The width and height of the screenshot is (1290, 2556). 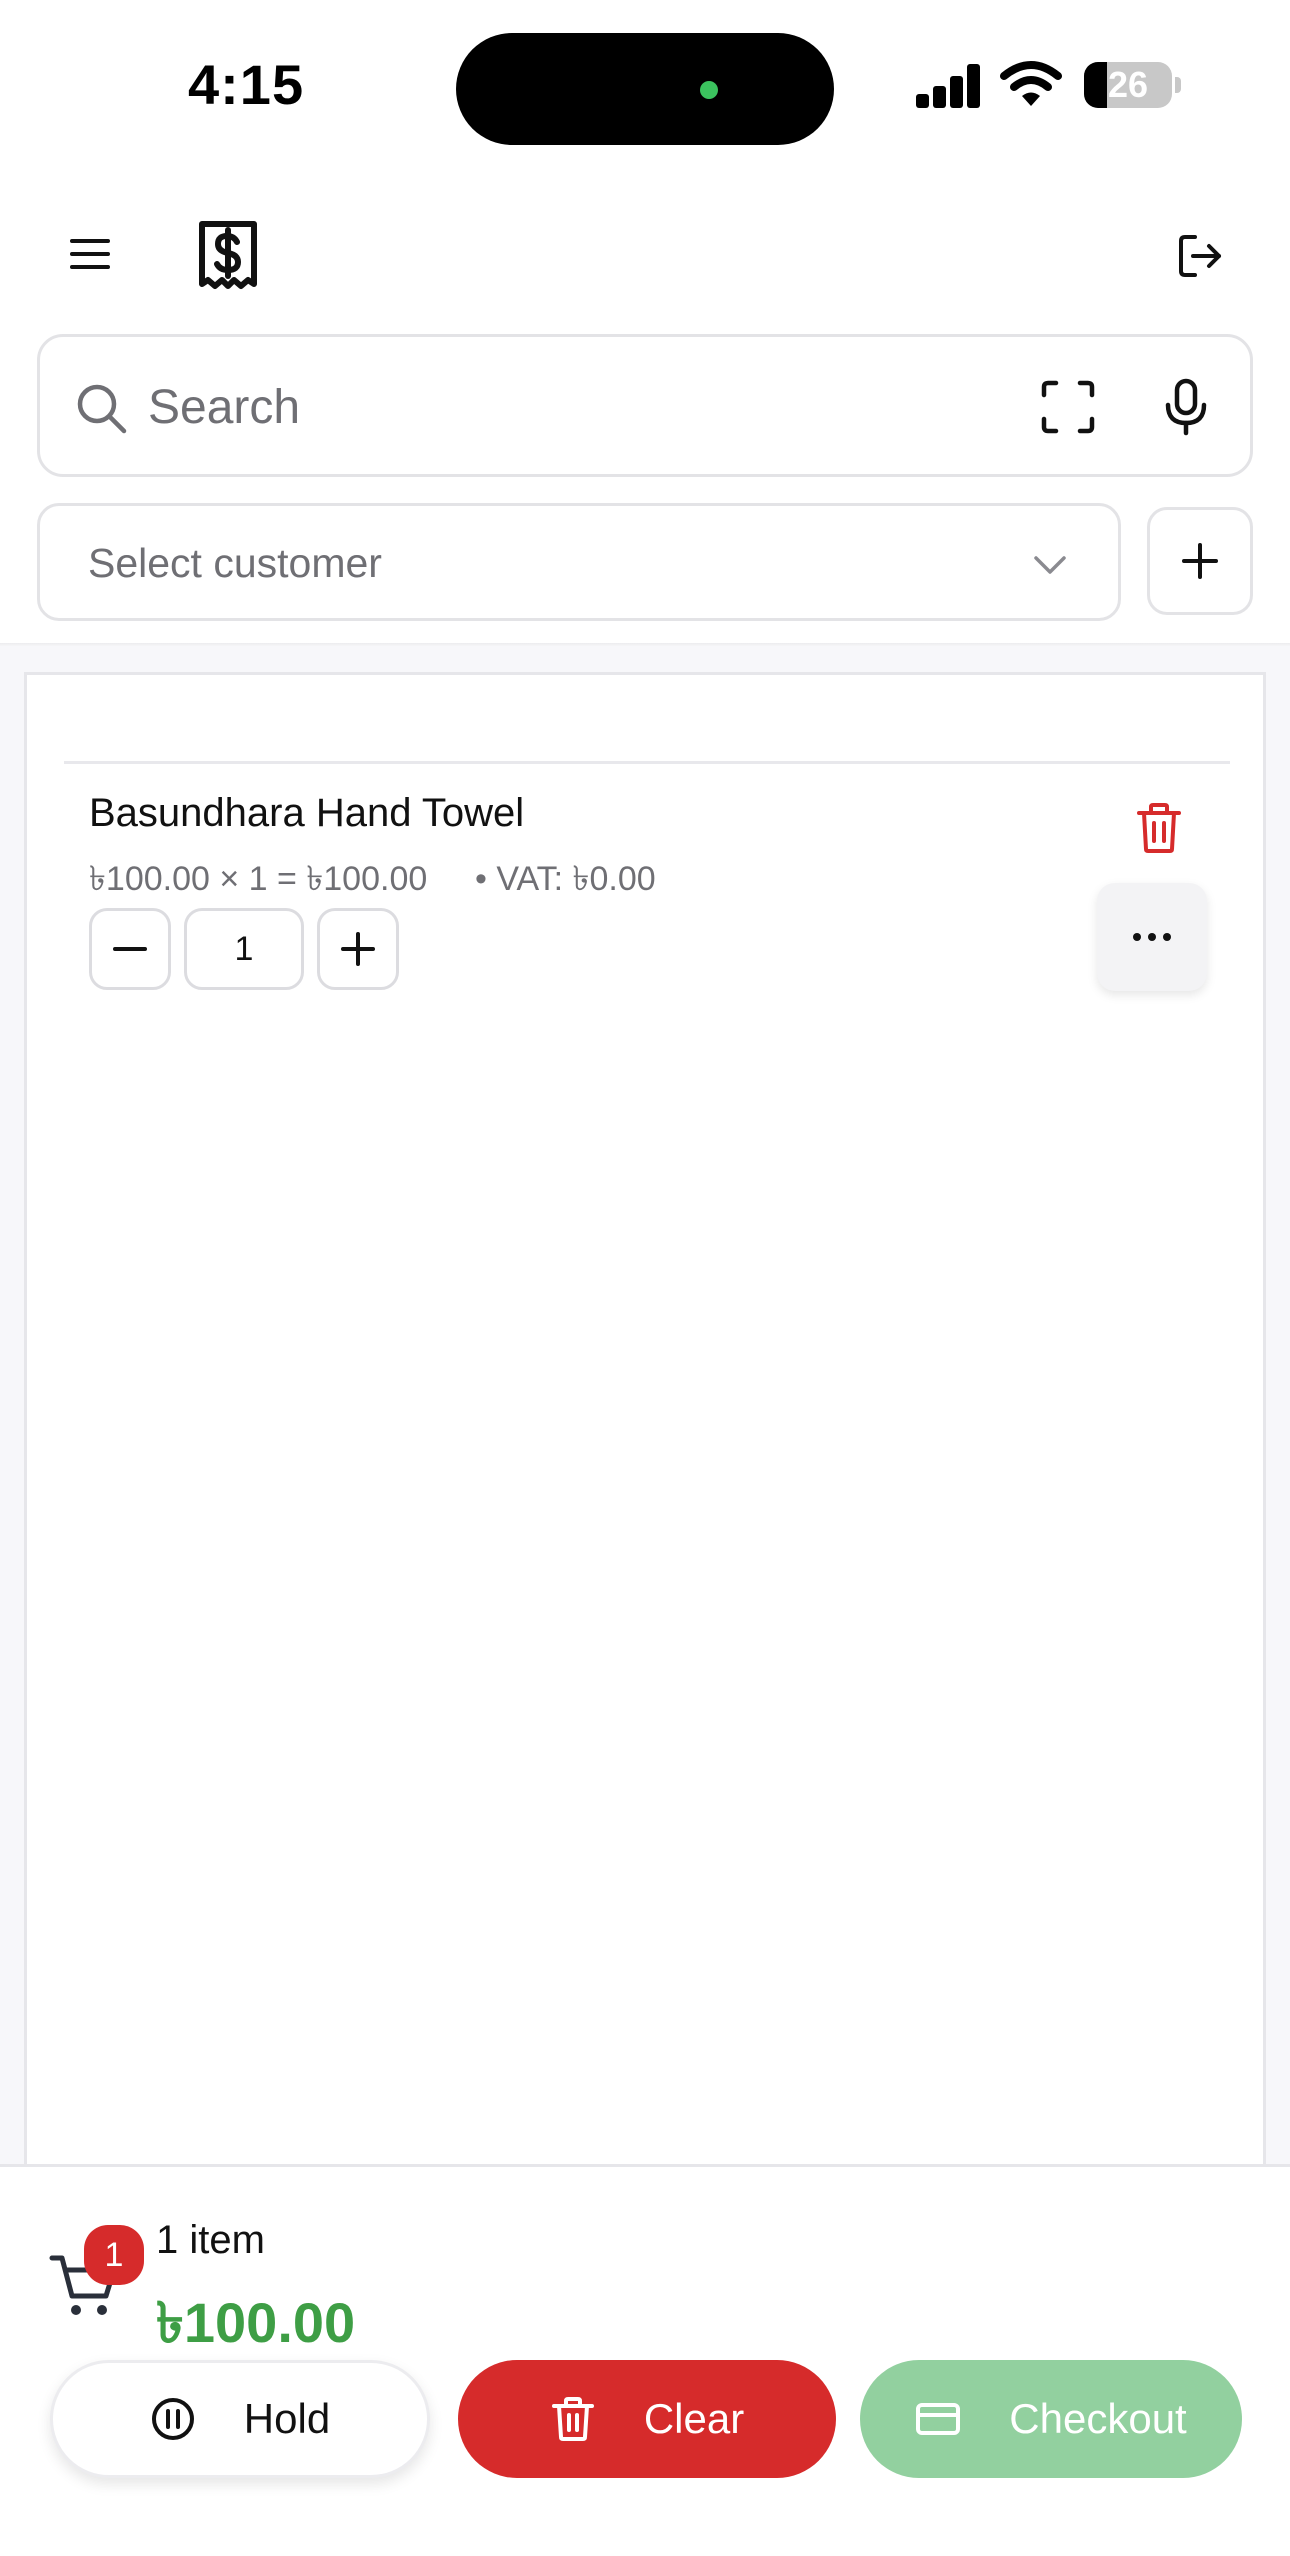 What do you see at coordinates (240, 2419) in the screenshot?
I see `hold-button: Hold` at bounding box center [240, 2419].